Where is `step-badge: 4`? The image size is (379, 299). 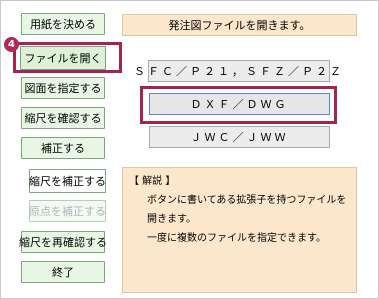
step-badge: 4 is located at coordinates (11, 44).